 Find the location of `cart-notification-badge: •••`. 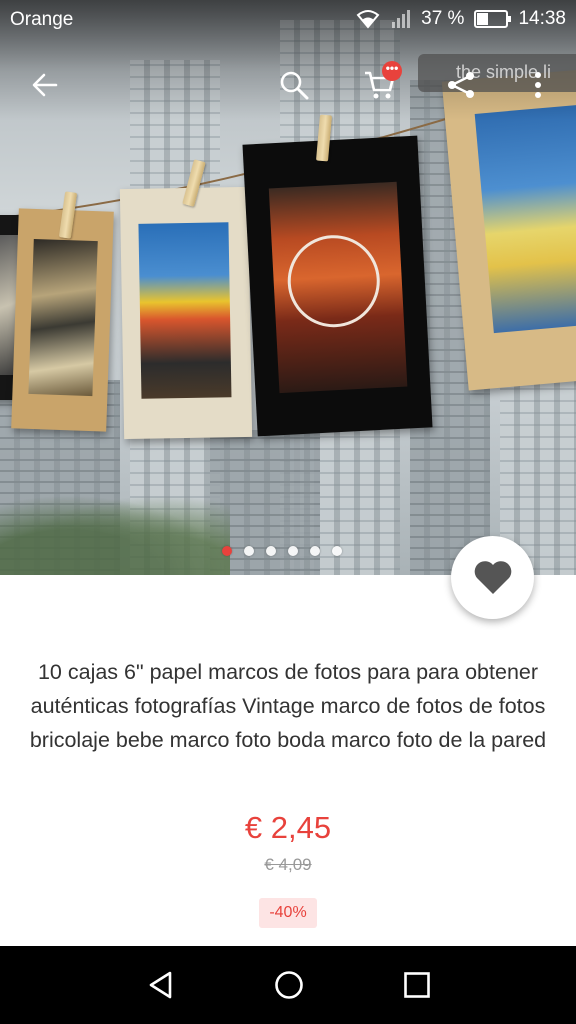

cart-notification-badge: ••• is located at coordinates (392, 71).